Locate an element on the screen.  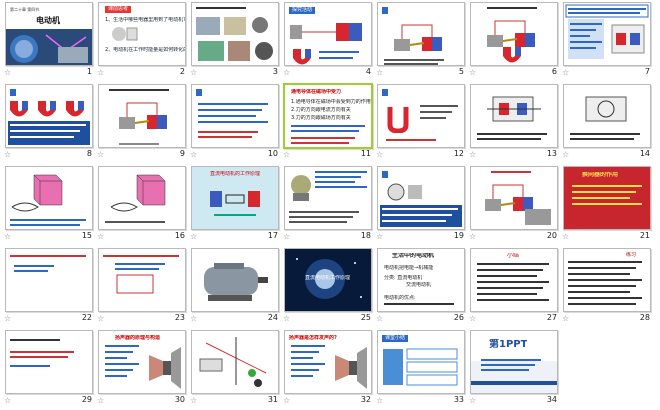
slide-thumbnail-29: ☆ 29 is located at coordinates (49, 369).